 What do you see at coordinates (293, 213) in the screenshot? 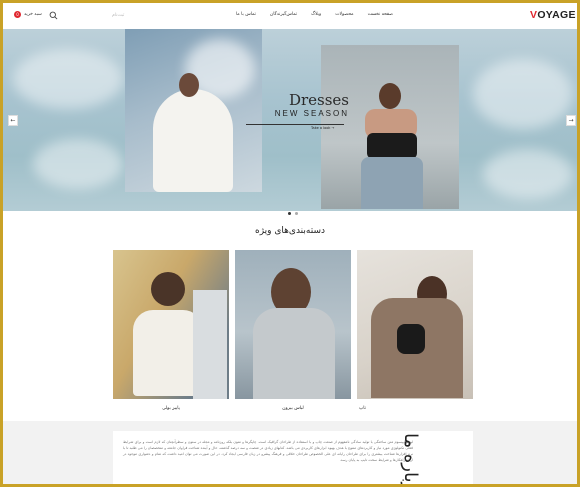
I see `slider-dots` at bounding box center [293, 213].